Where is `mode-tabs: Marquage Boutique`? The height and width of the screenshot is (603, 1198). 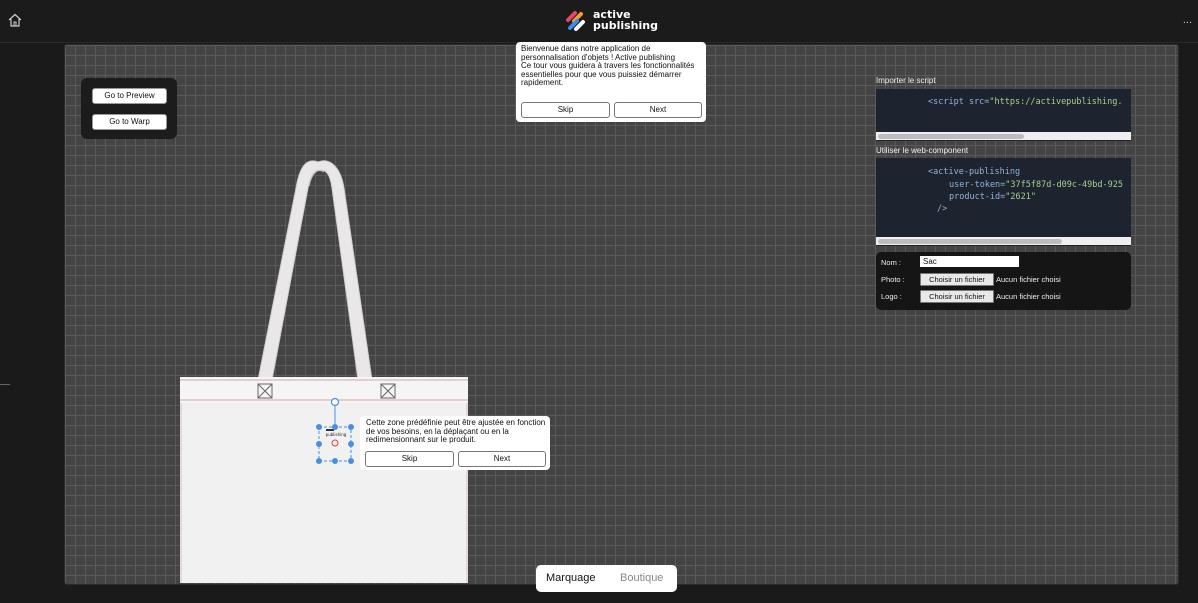 mode-tabs: Marquage Boutique is located at coordinates (606, 578).